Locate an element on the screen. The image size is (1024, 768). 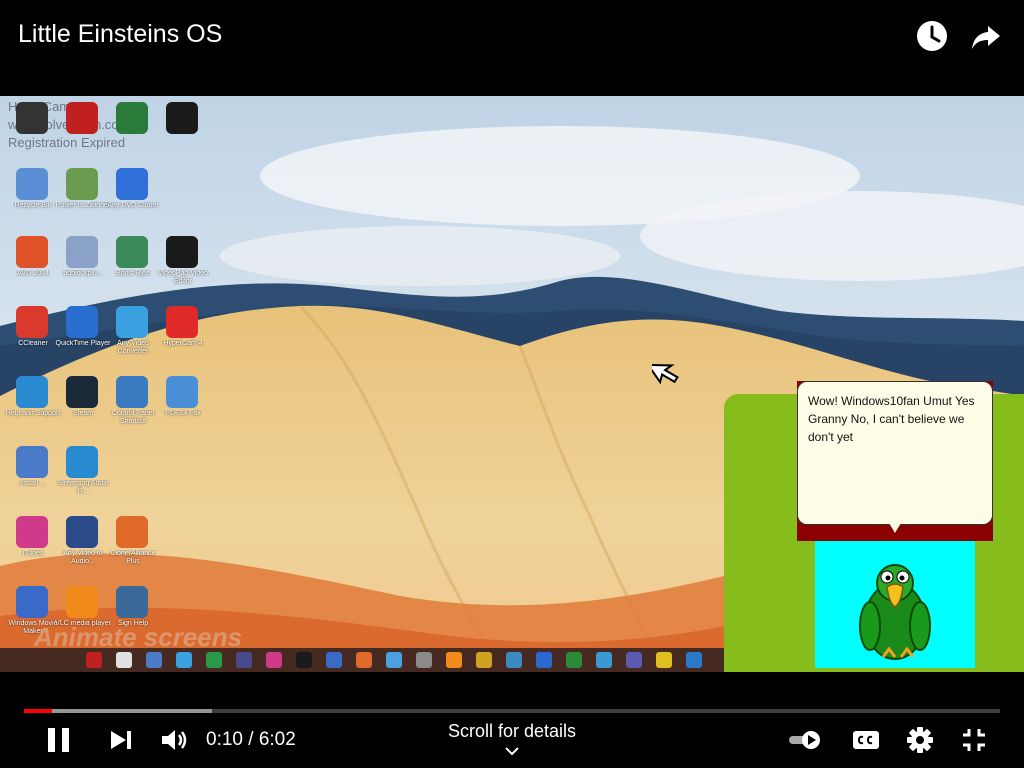
mouse-cursor-icon is located at coordinates (665, 374).